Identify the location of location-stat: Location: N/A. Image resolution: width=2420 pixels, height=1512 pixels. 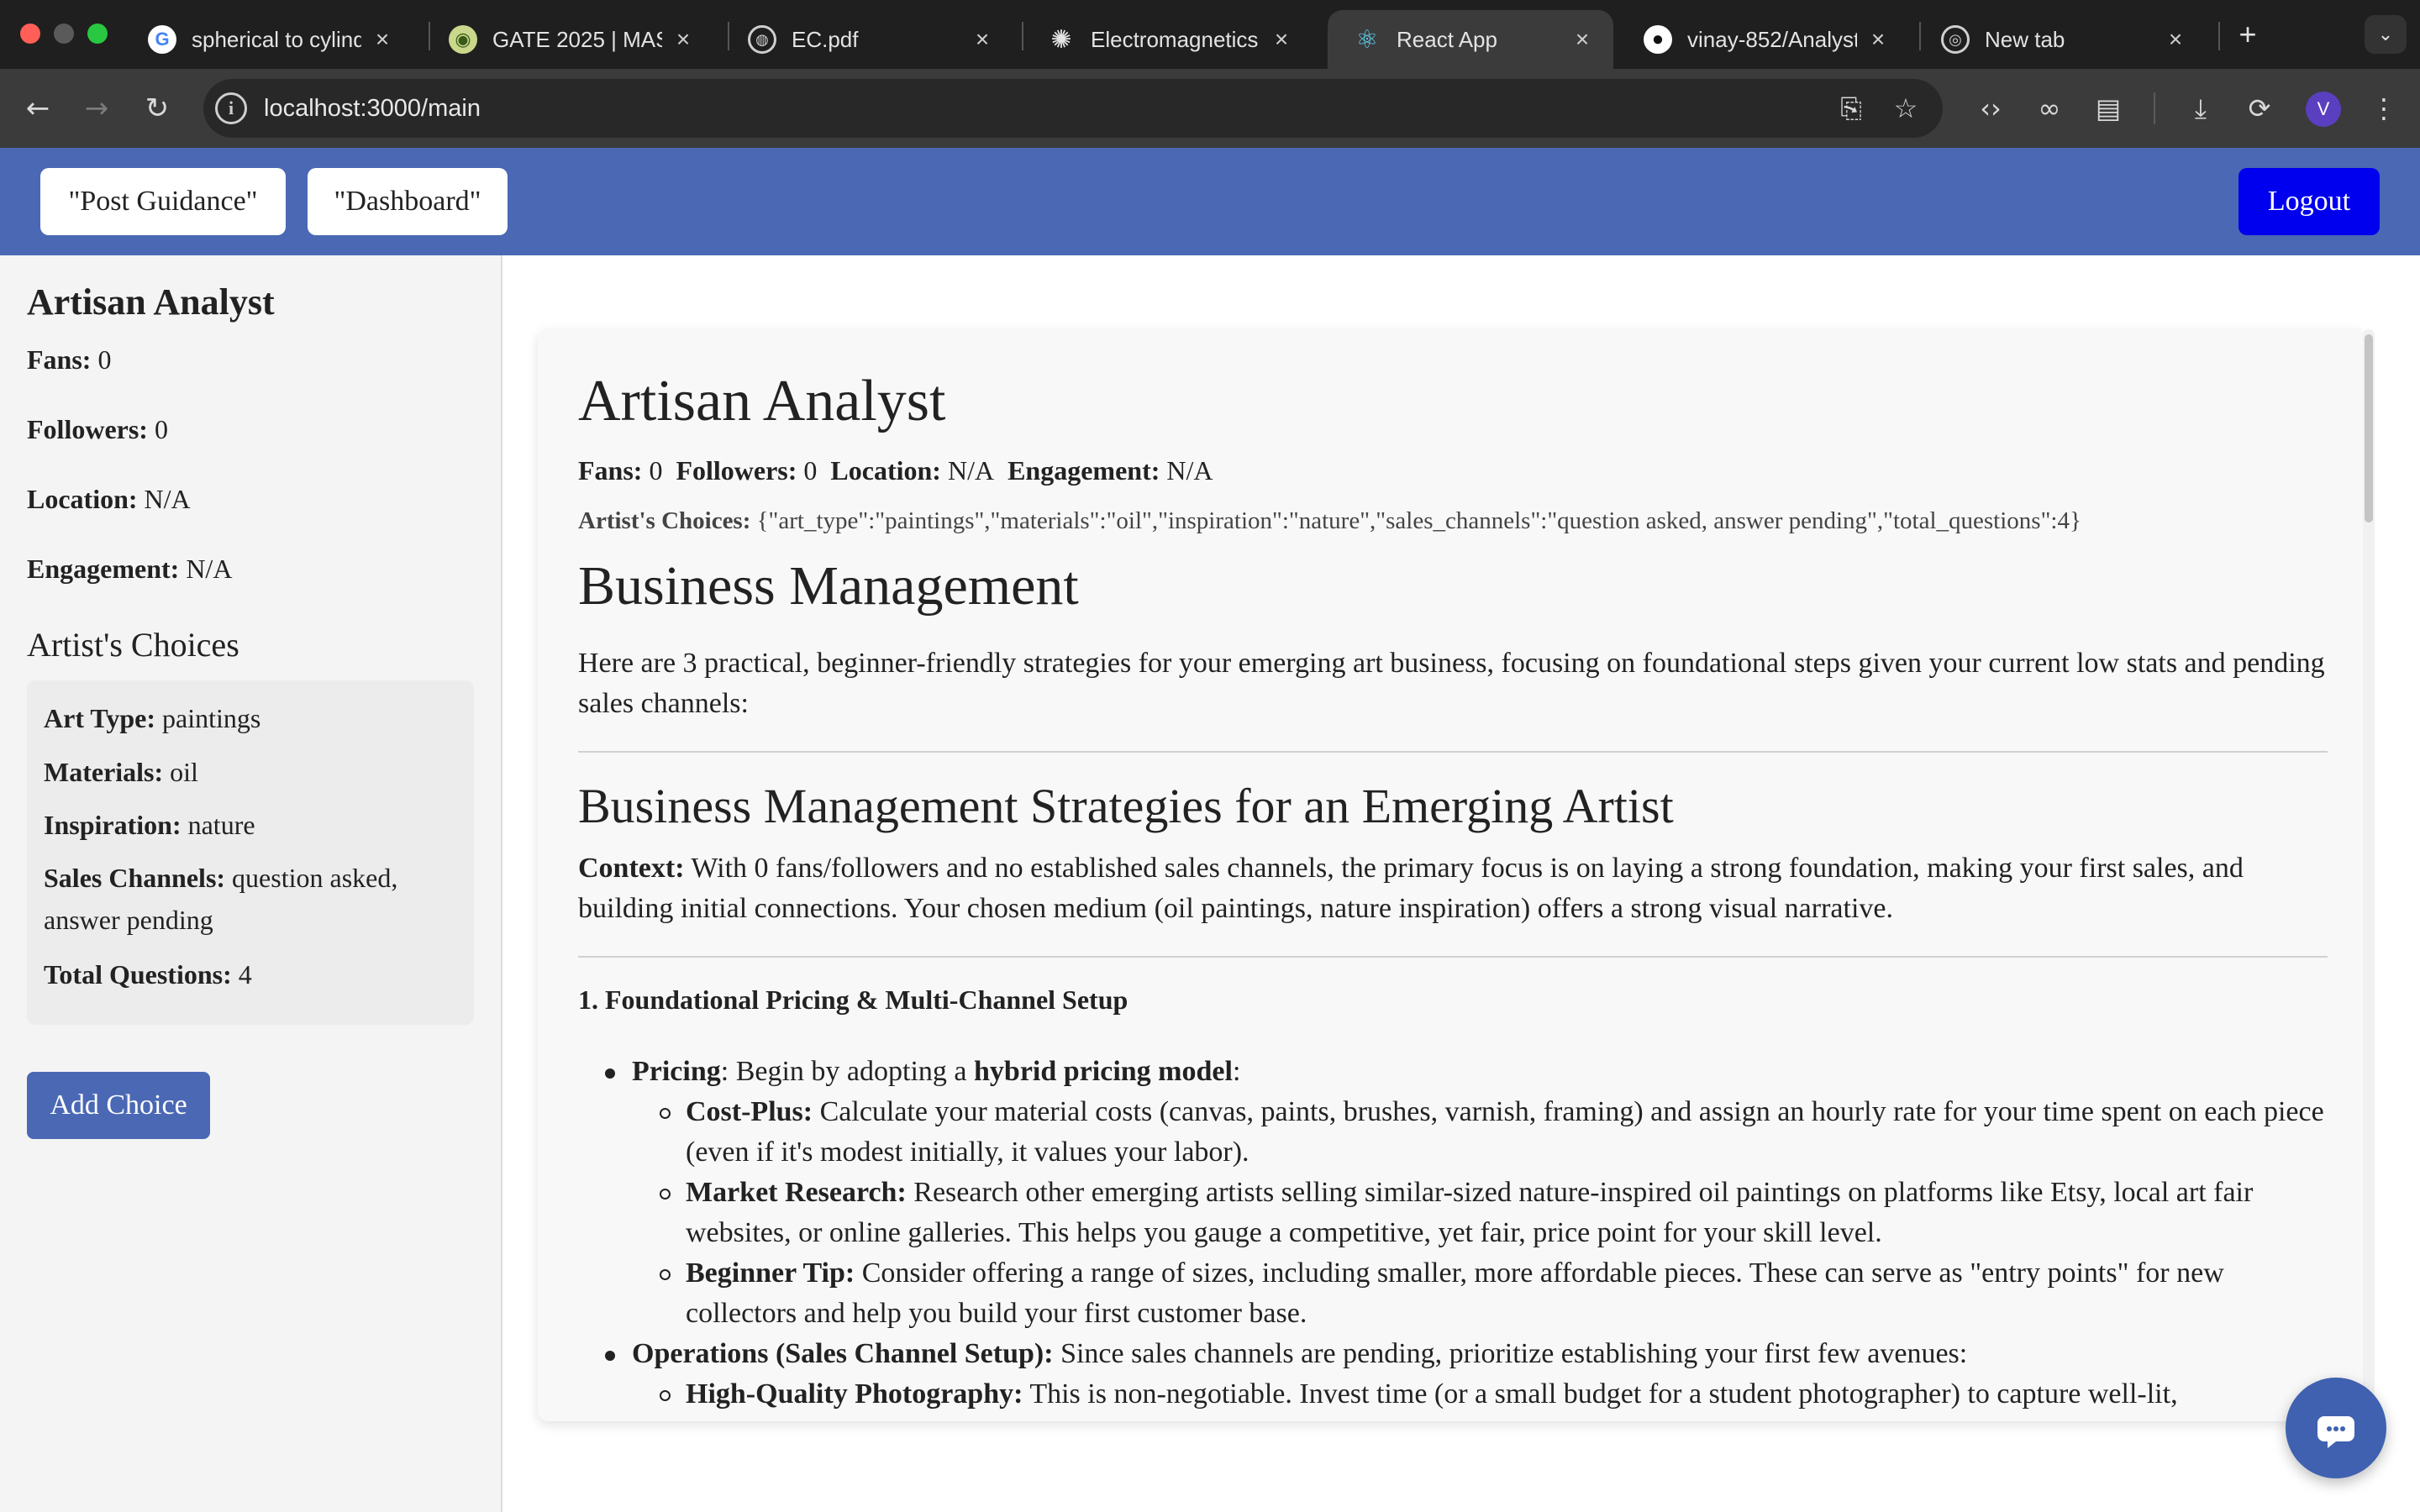
(109, 499).